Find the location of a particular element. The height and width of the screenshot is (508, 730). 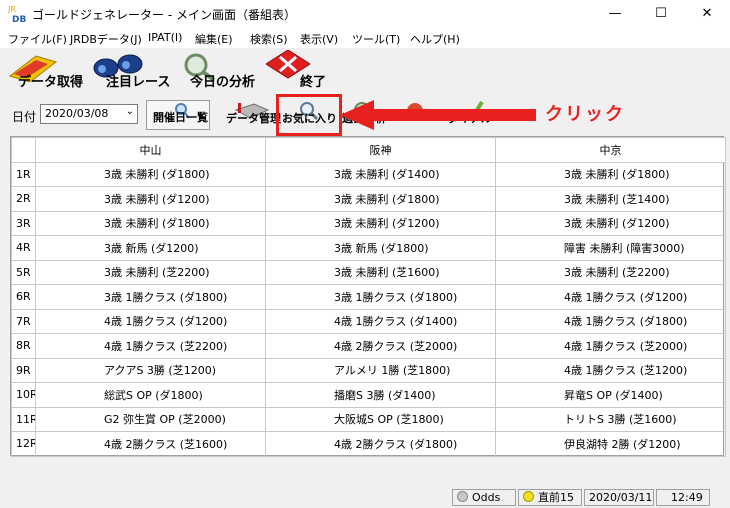

race-number-cell: 2R is located at coordinates (23, 199).